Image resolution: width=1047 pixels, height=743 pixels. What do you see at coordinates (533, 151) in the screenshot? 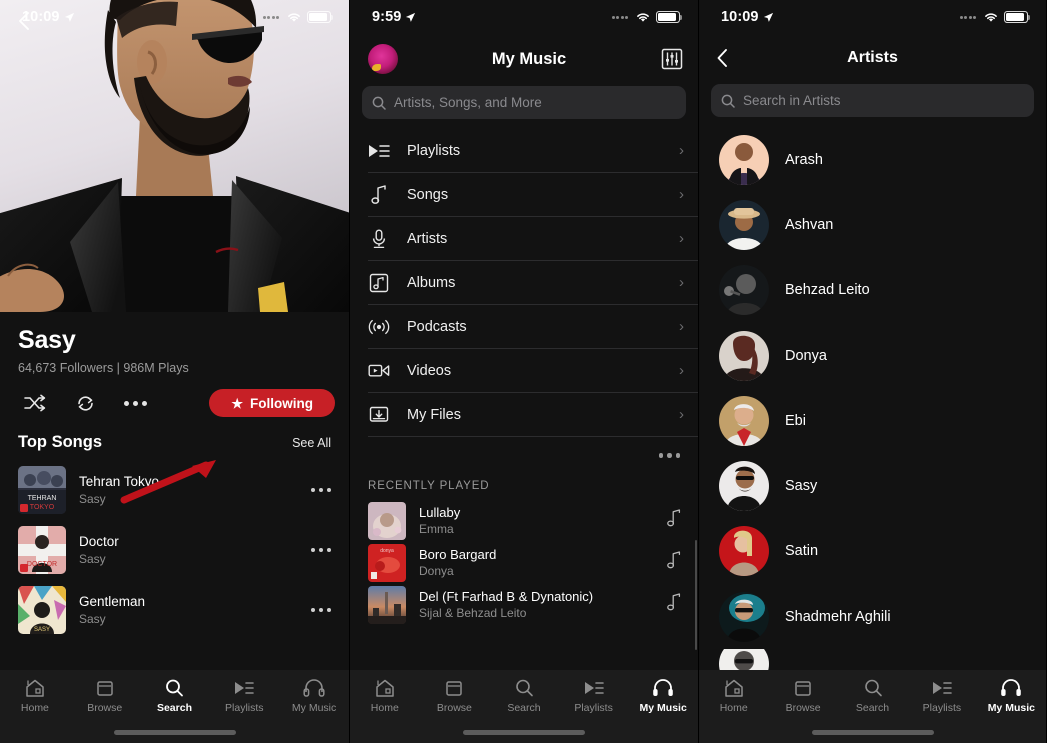
I see `menu-item-playlists: Playlists ›` at bounding box center [533, 151].